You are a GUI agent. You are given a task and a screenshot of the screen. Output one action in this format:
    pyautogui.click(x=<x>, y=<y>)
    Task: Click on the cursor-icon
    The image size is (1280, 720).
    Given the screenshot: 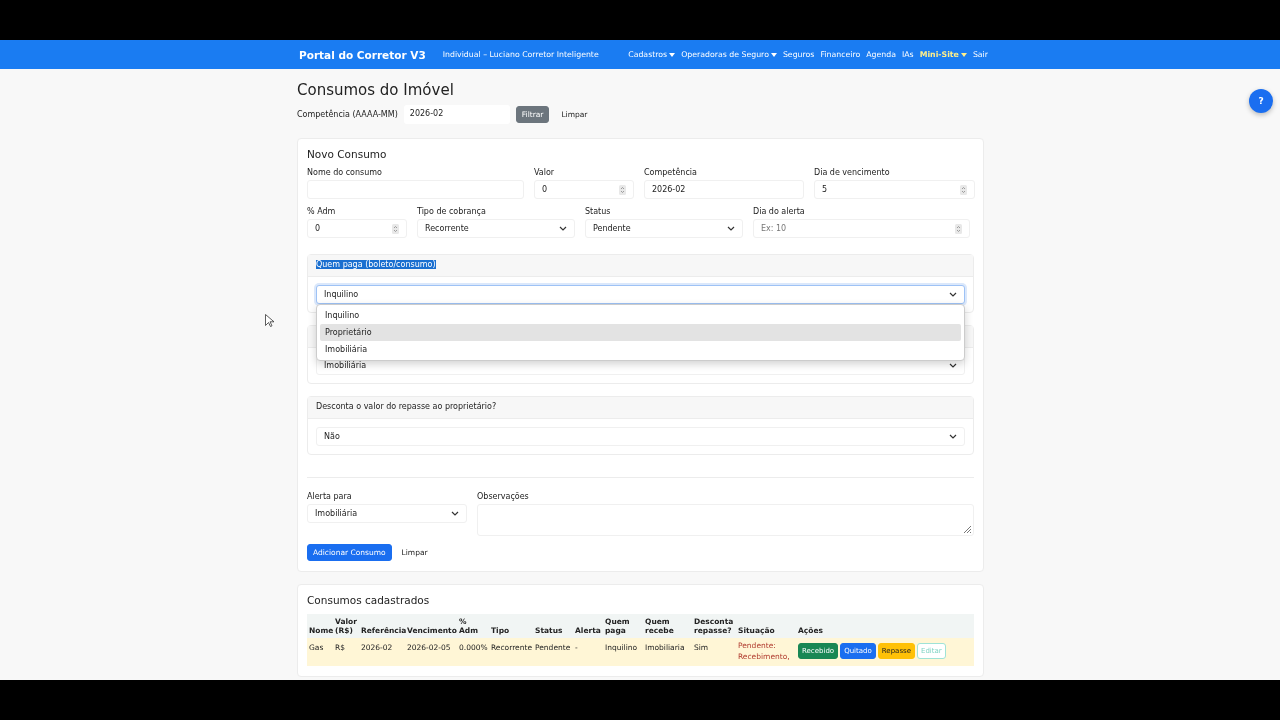 What is the action you would take?
    pyautogui.click(x=269, y=320)
    